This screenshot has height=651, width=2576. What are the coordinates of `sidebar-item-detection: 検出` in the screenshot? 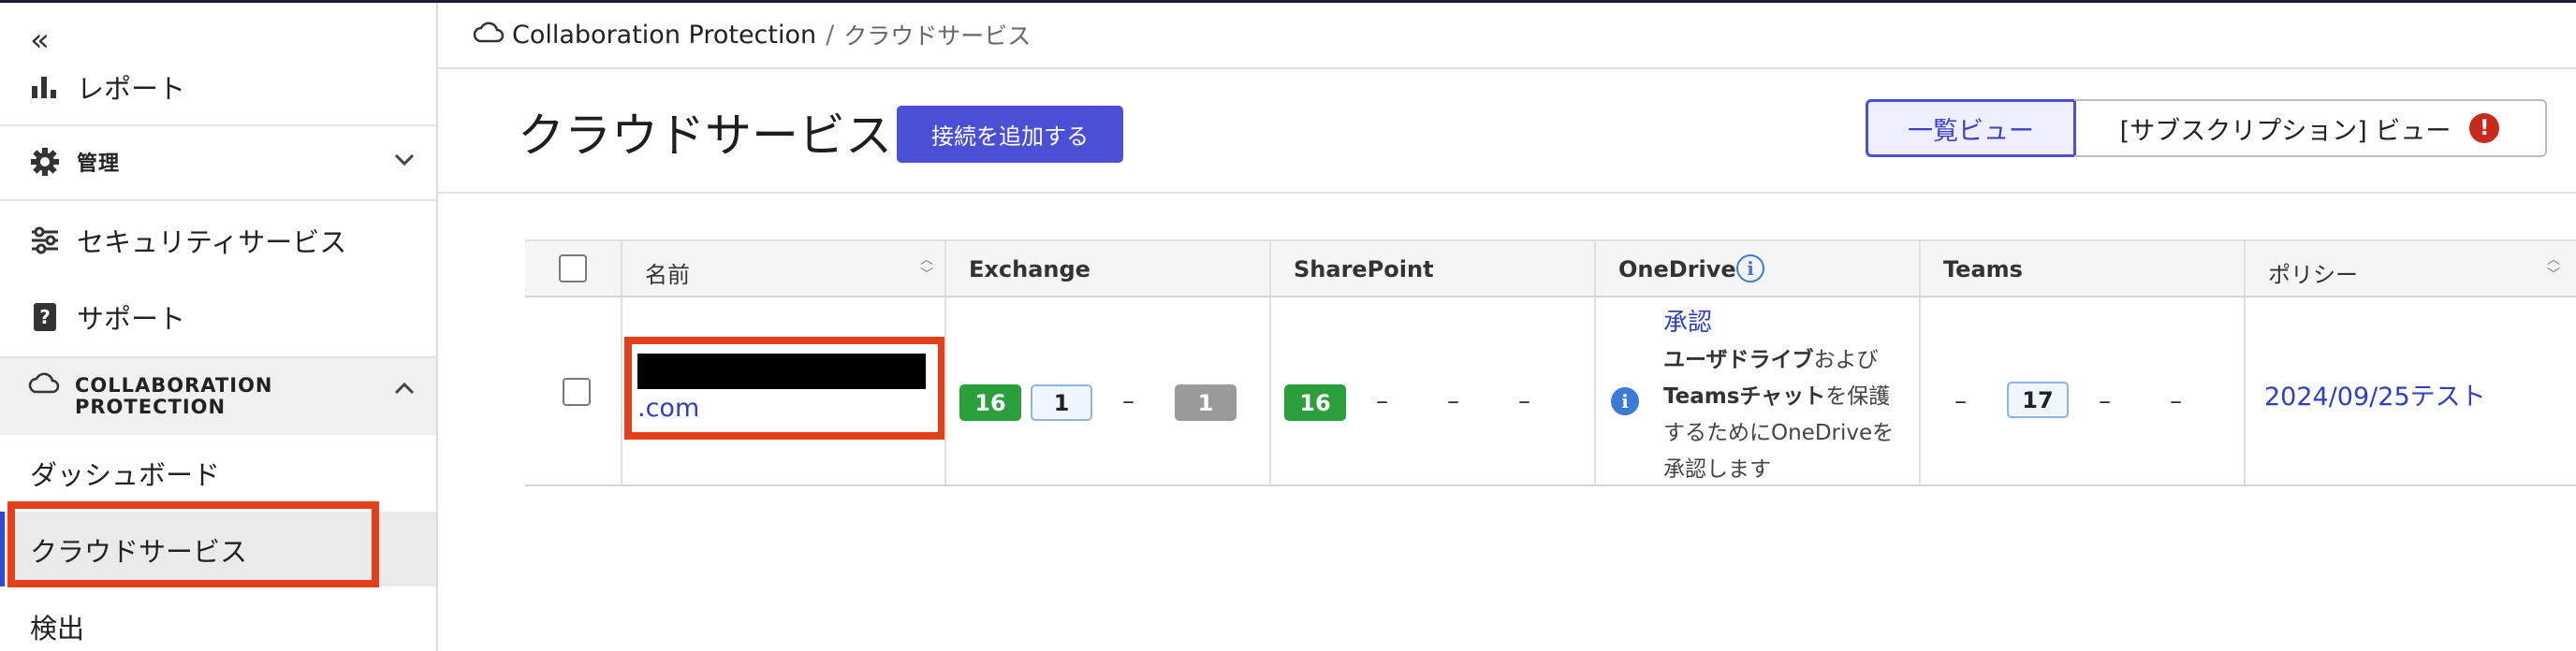 It's located at (57, 626).